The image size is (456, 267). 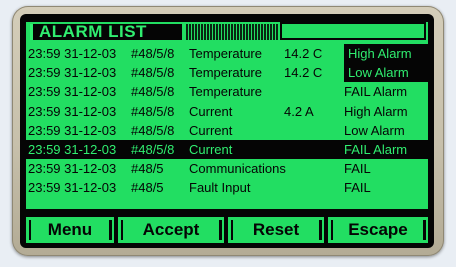 I want to click on alarm-parameter: Fault Input, so click(x=220, y=188).